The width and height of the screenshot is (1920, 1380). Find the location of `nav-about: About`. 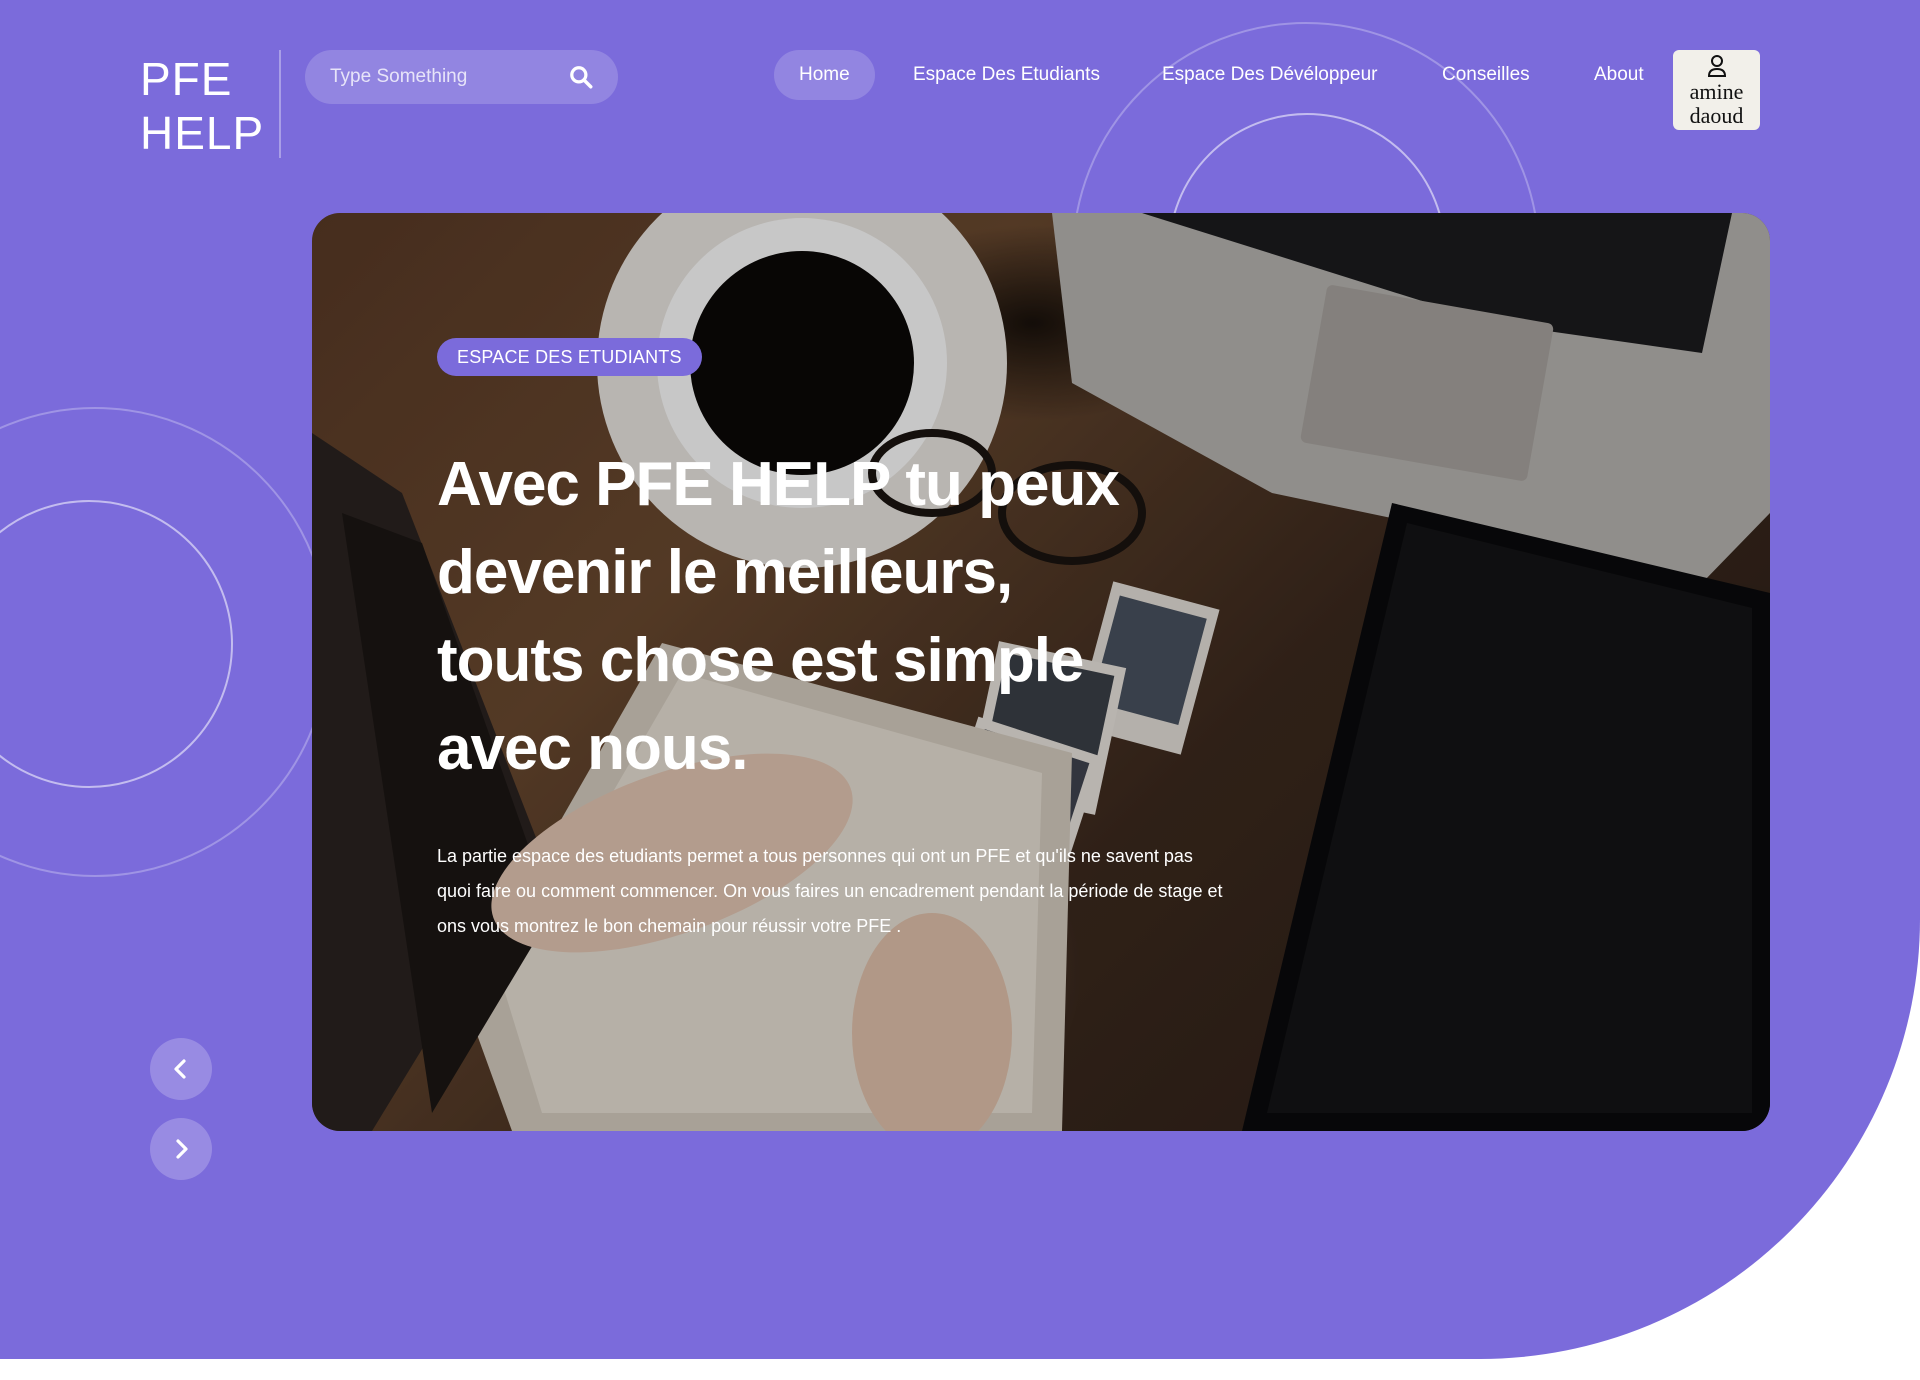

nav-about: About is located at coordinates (1619, 75).